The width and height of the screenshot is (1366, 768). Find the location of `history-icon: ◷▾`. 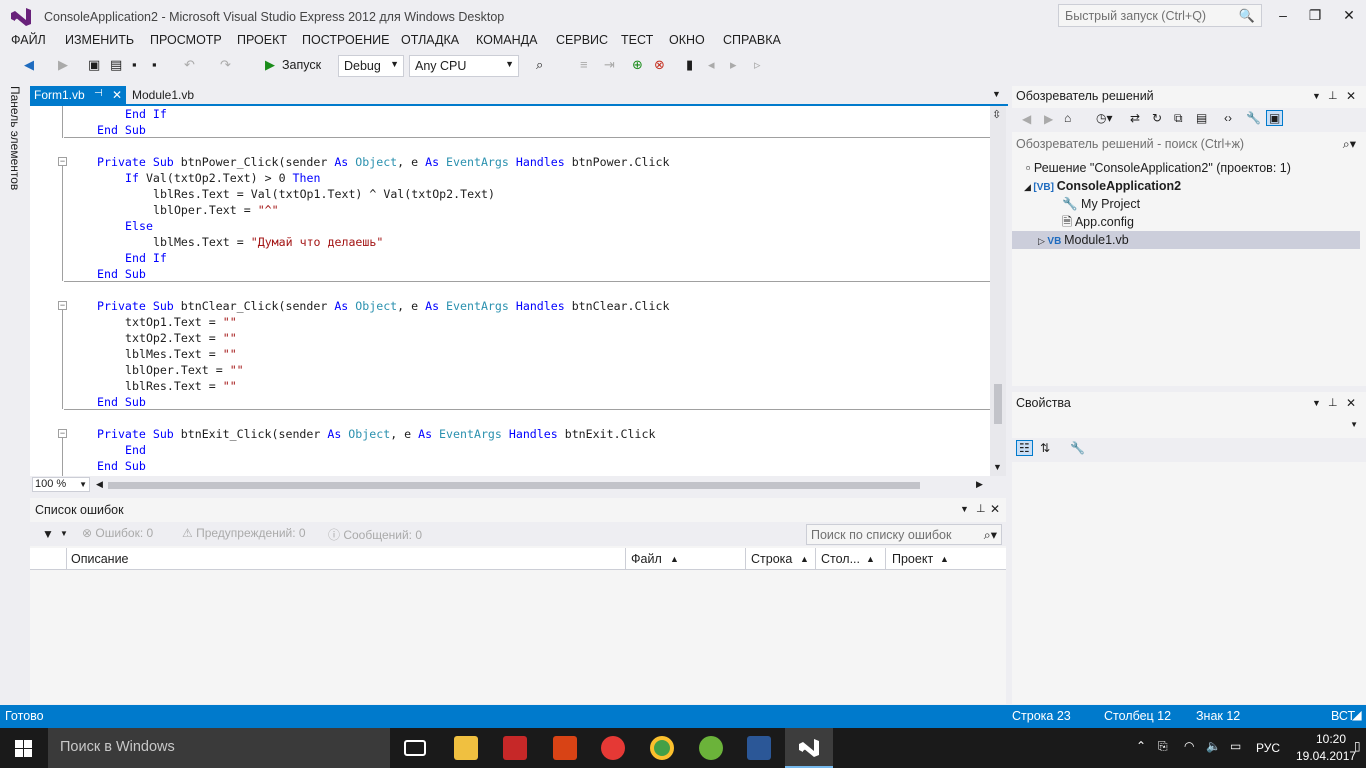

history-icon: ◷▾ is located at coordinates (1104, 118).